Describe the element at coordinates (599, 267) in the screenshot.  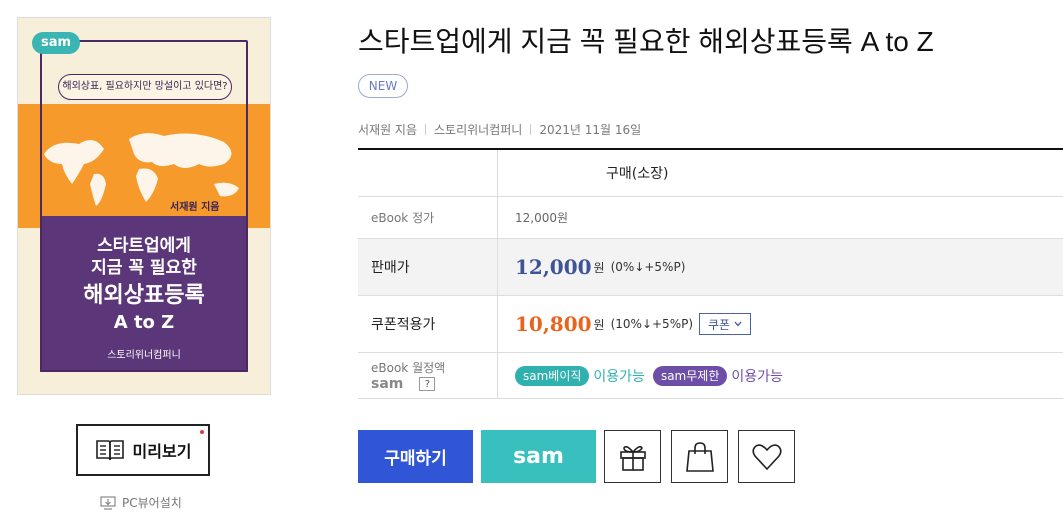
I see `sale-price-won: 원` at that location.